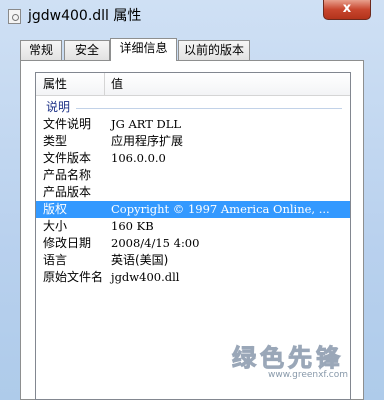  What do you see at coordinates (193, 158) in the screenshot?
I see `table-row: 文件版本 106.0.0.0` at bounding box center [193, 158].